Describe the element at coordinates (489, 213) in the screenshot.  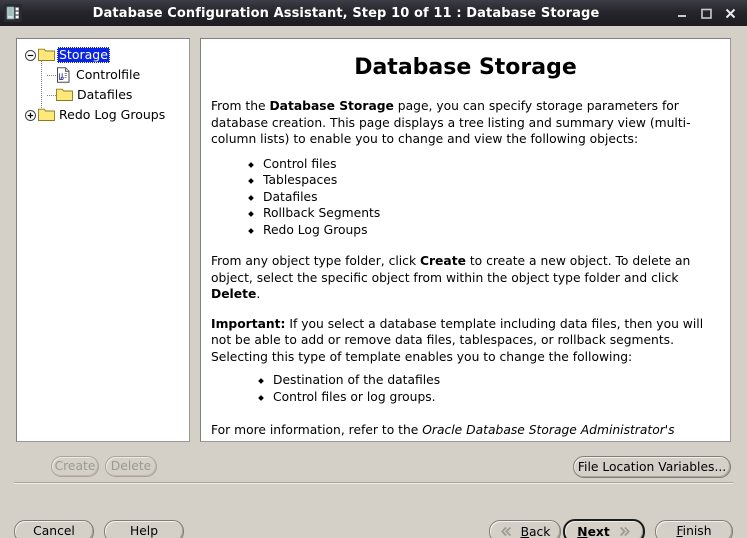
I see `list-item: Rollback Segments` at that location.